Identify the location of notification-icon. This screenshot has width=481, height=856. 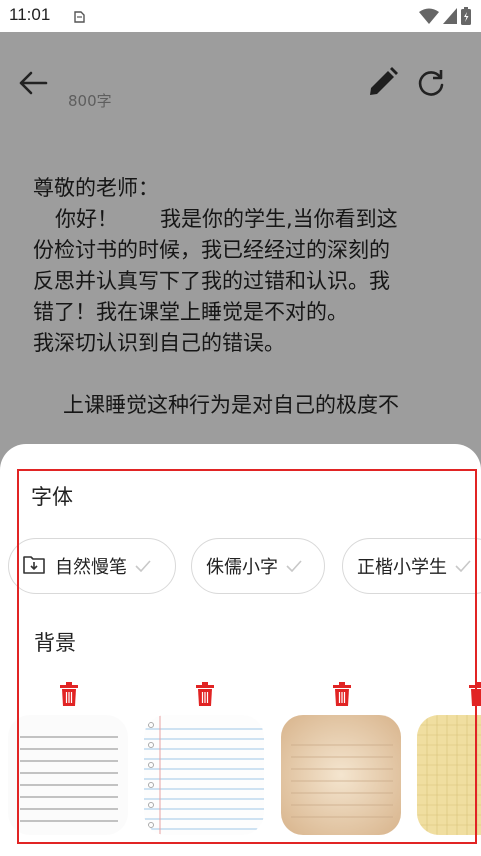
(79, 18).